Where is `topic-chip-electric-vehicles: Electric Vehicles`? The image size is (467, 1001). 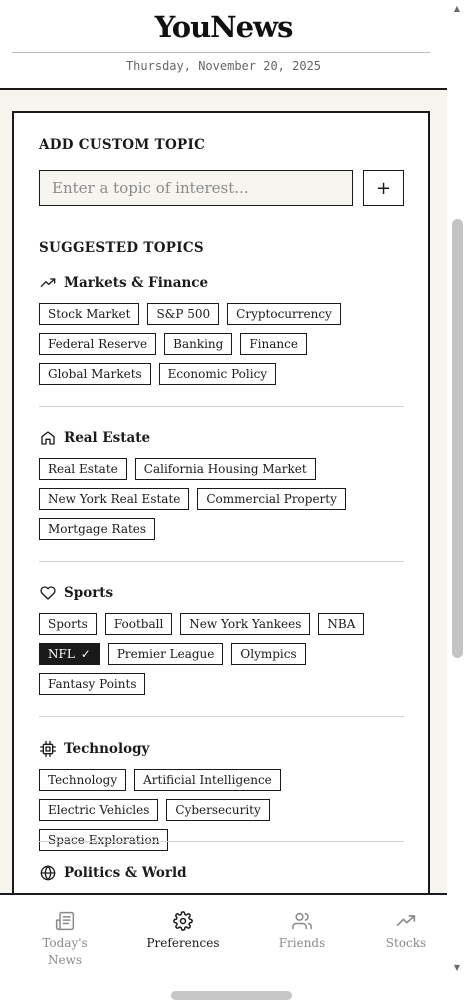
topic-chip-electric-vehicles: Electric Vehicles is located at coordinates (99, 810).